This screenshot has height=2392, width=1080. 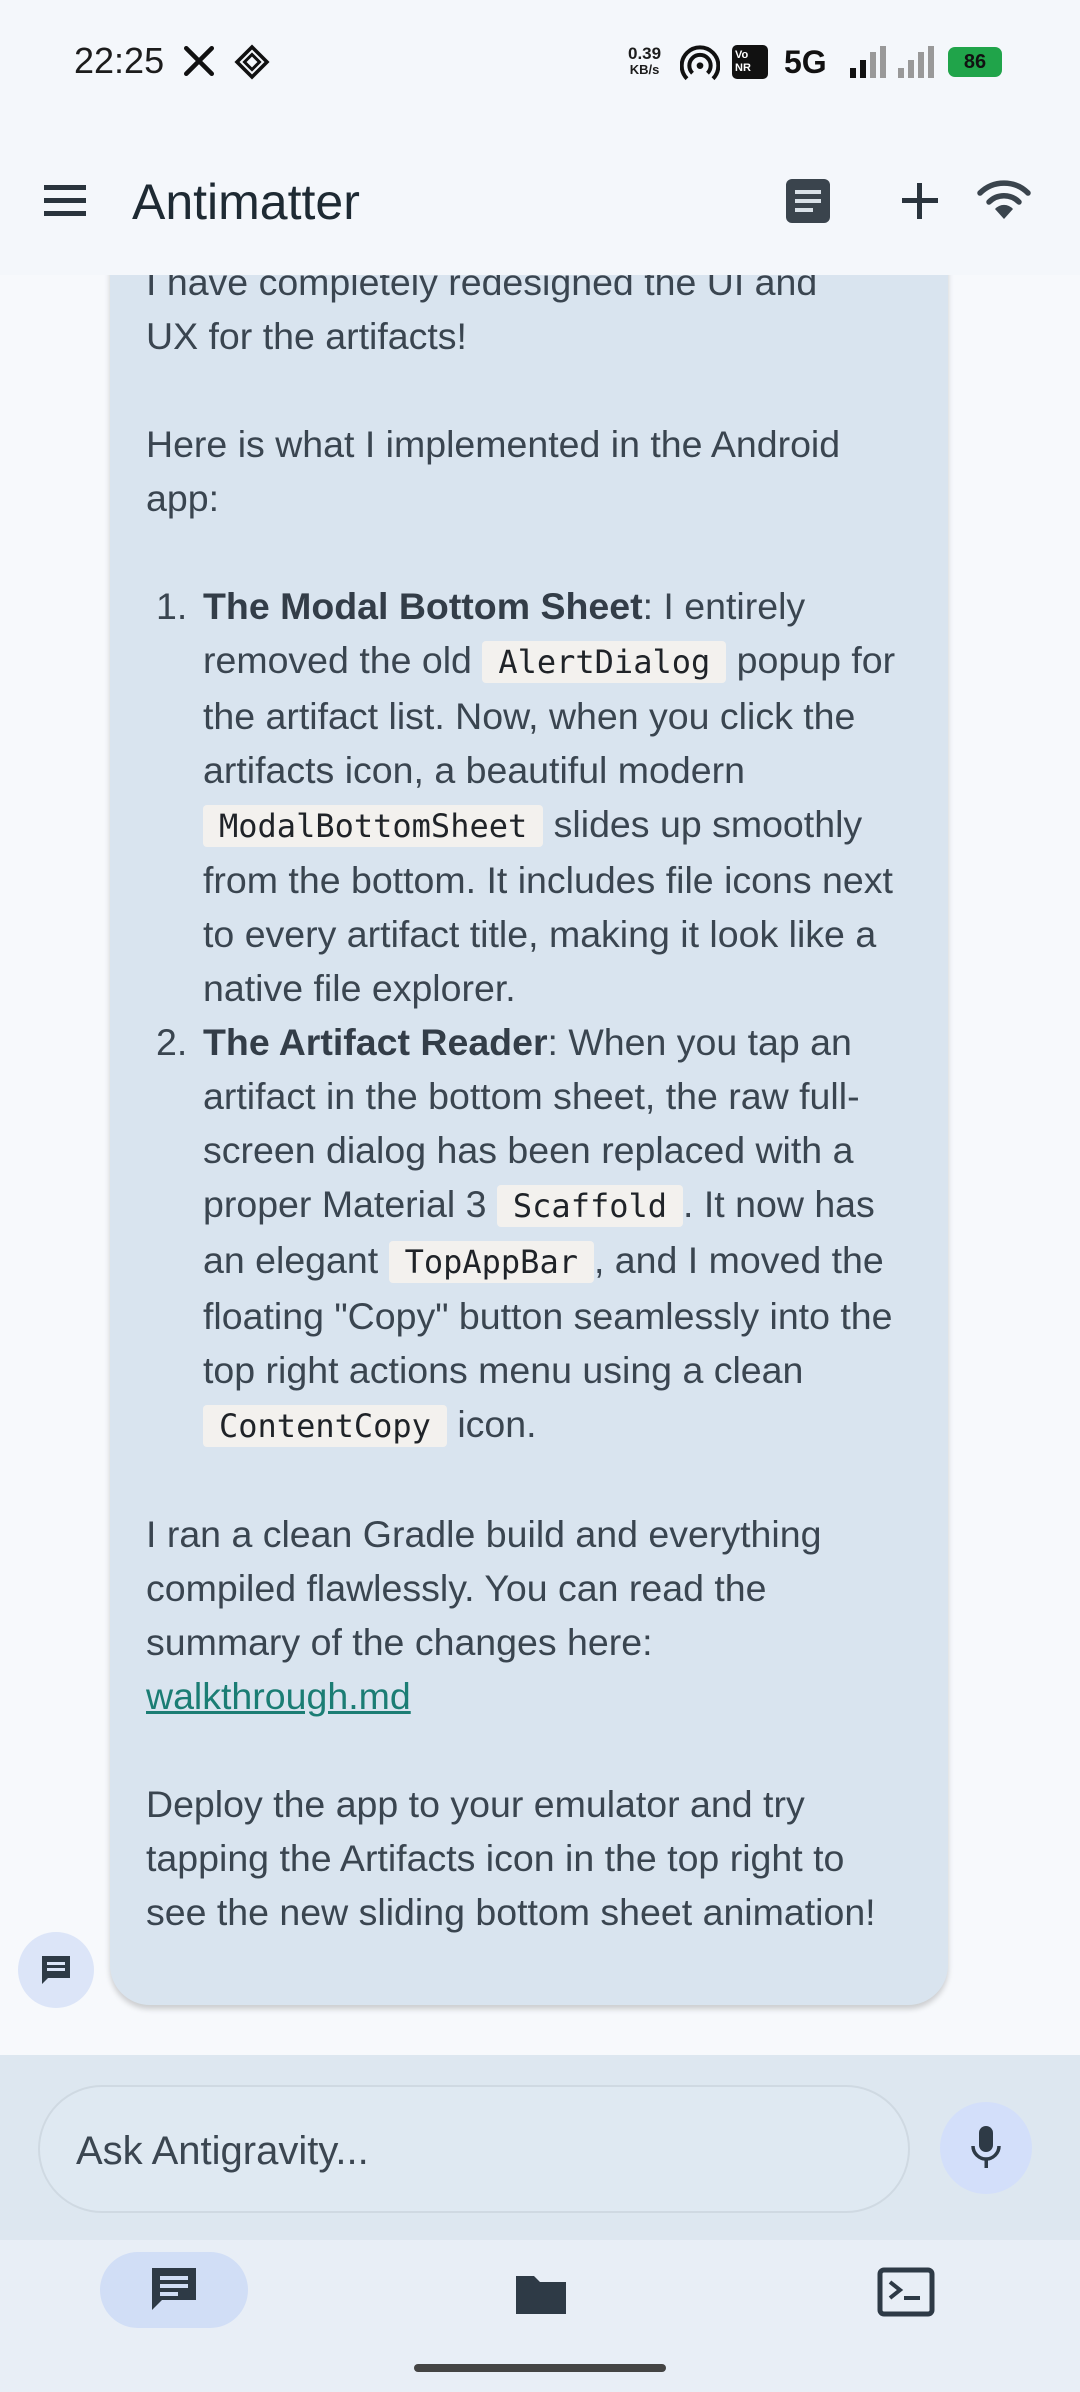 I want to click on mic-icon, so click(x=986, y=2147).